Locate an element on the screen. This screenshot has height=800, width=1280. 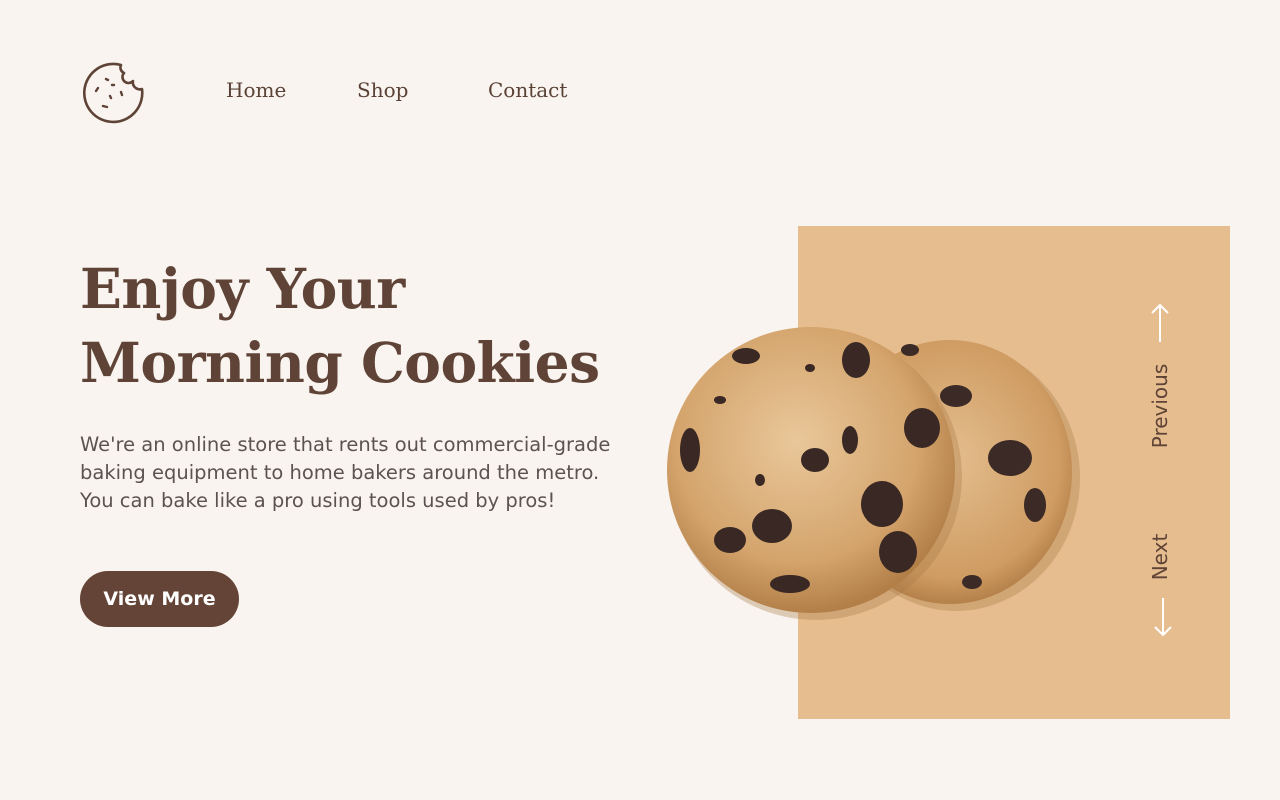
hero-title-line: Morning Cookies is located at coordinates (340, 362).